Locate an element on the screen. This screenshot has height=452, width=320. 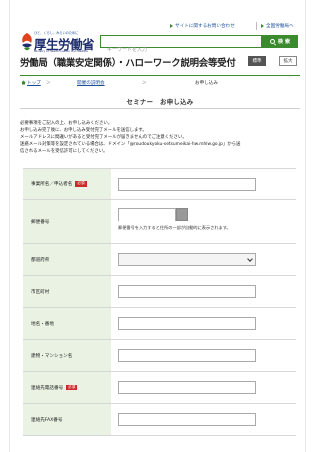
form-row-city: 市区町村 is located at coordinates (159, 292).